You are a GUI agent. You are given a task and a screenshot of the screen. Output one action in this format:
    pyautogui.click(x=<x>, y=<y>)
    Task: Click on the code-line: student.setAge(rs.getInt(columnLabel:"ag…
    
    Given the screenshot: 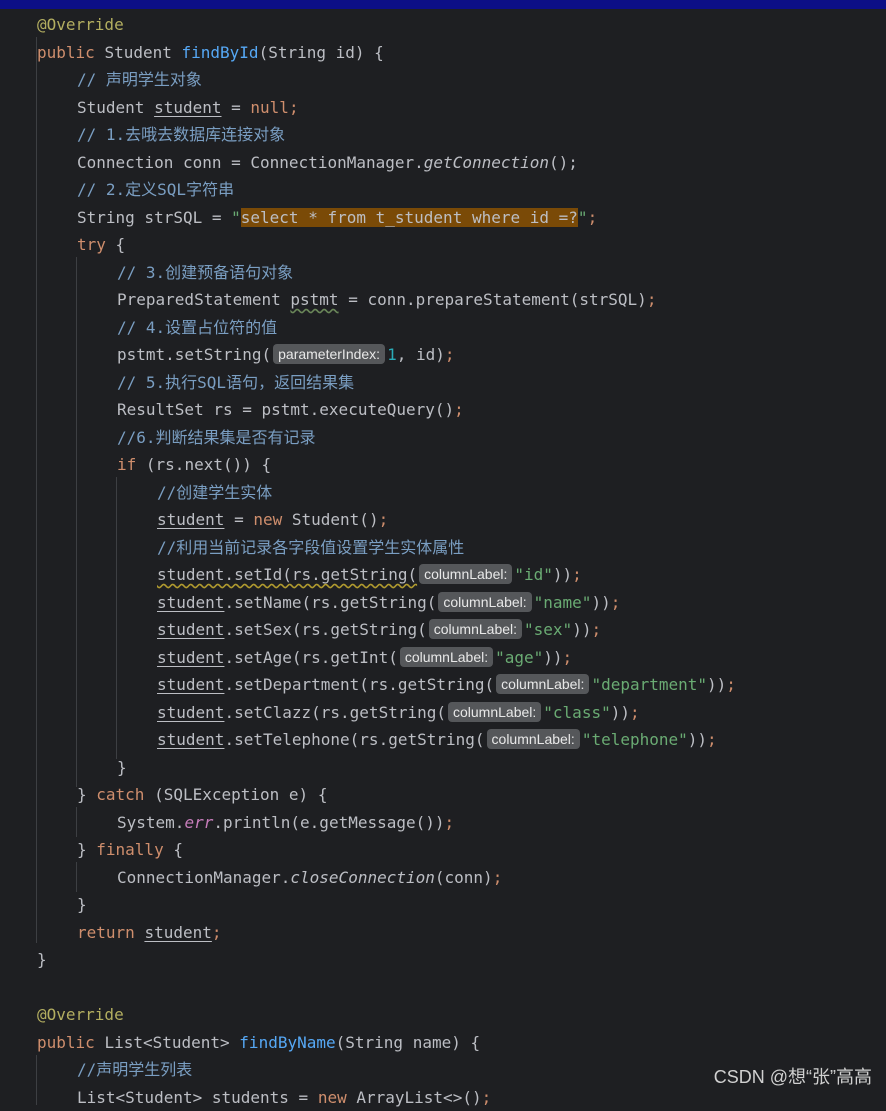 What is the action you would take?
    pyautogui.click(x=364, y=658)
    